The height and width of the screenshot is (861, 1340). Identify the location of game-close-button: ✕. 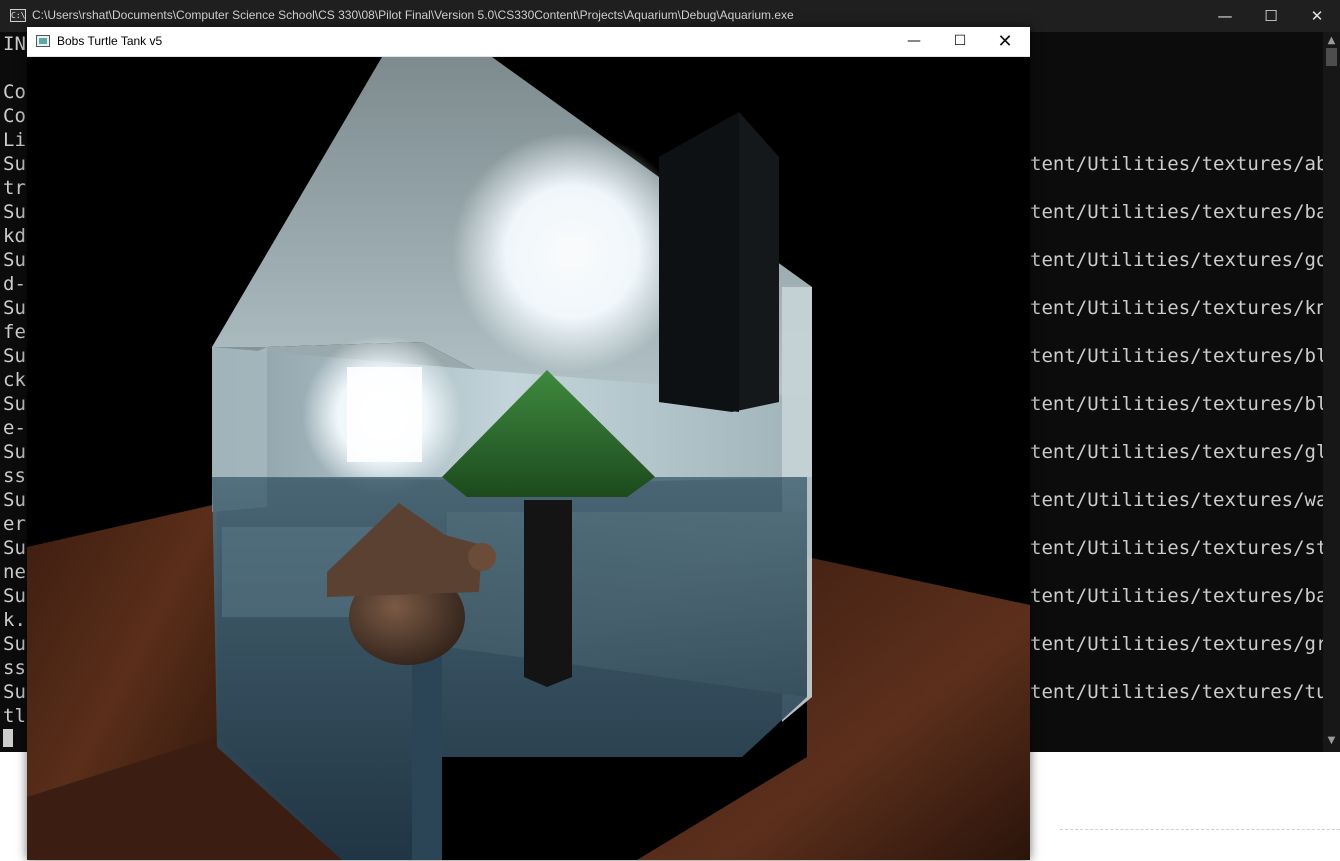
(1005, 41).